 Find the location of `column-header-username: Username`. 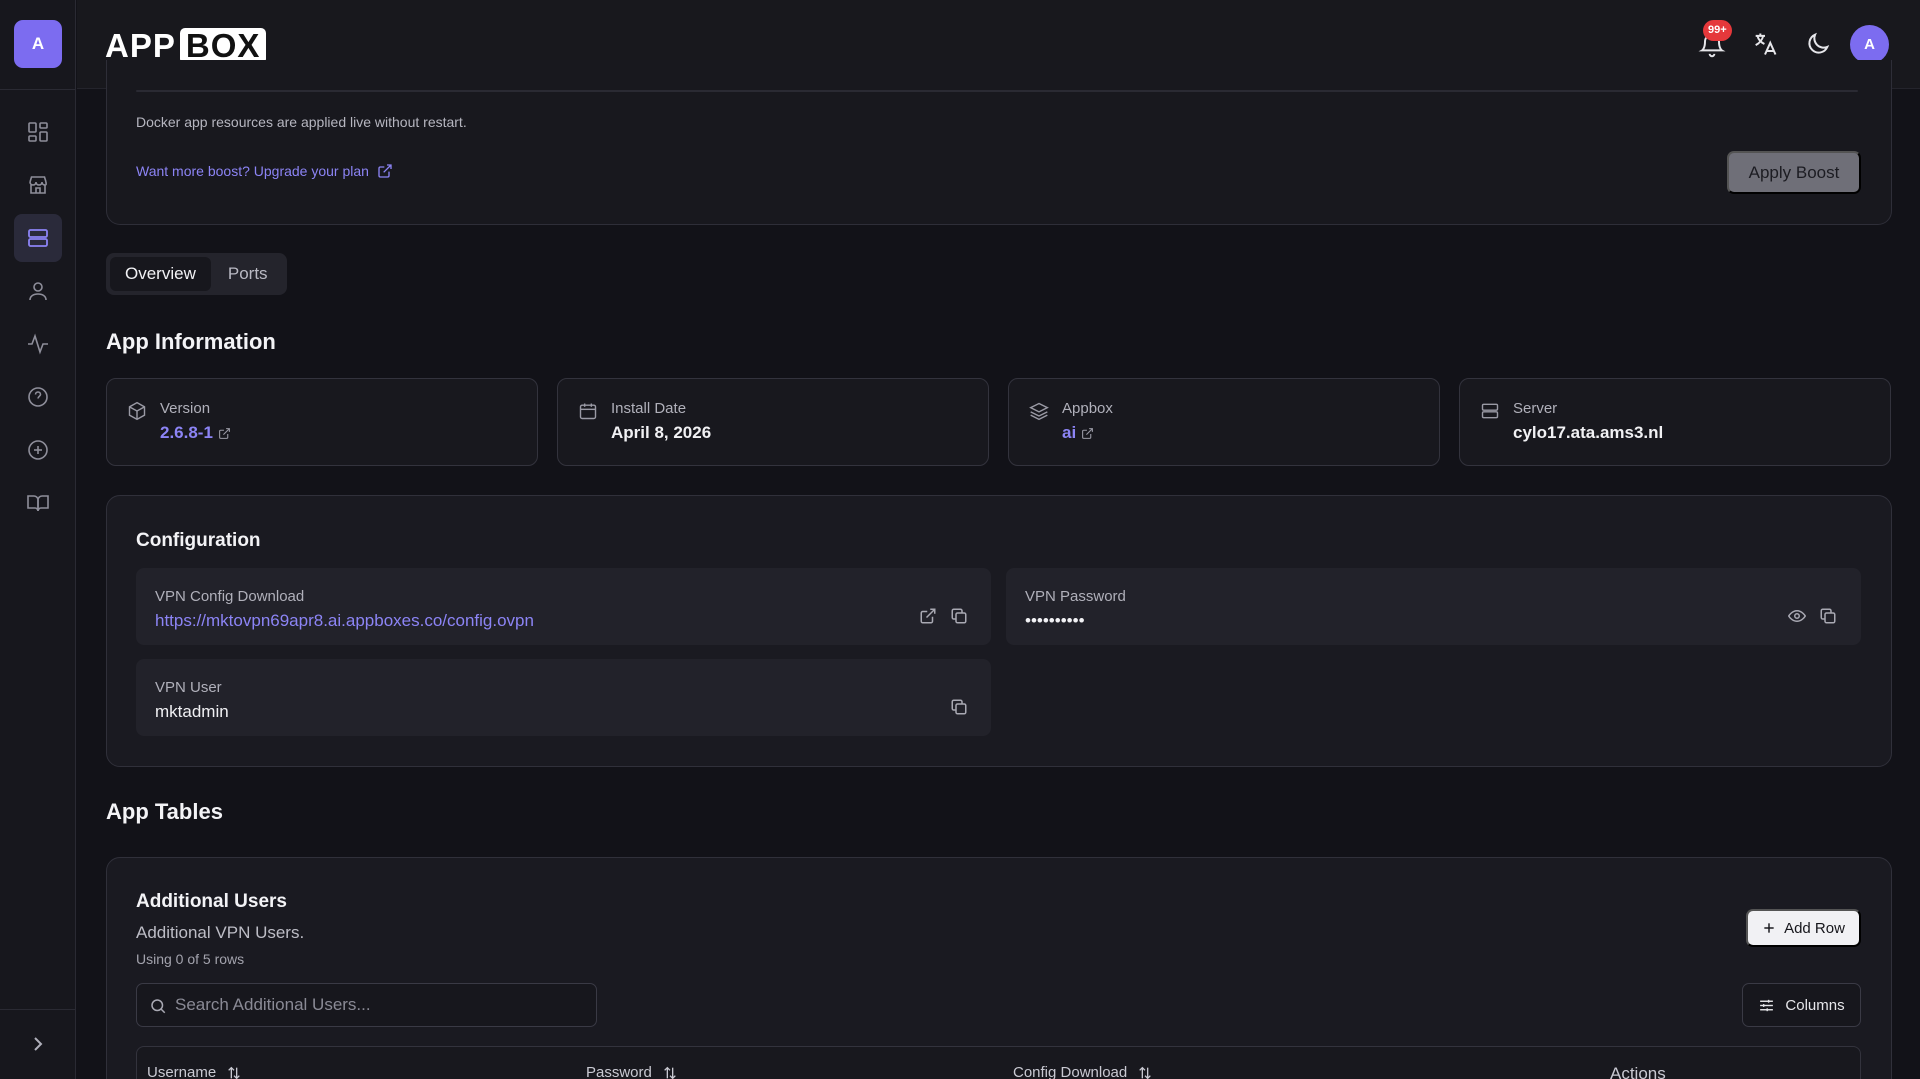

column-header-username: Username is located at coordinates (194, 1071).